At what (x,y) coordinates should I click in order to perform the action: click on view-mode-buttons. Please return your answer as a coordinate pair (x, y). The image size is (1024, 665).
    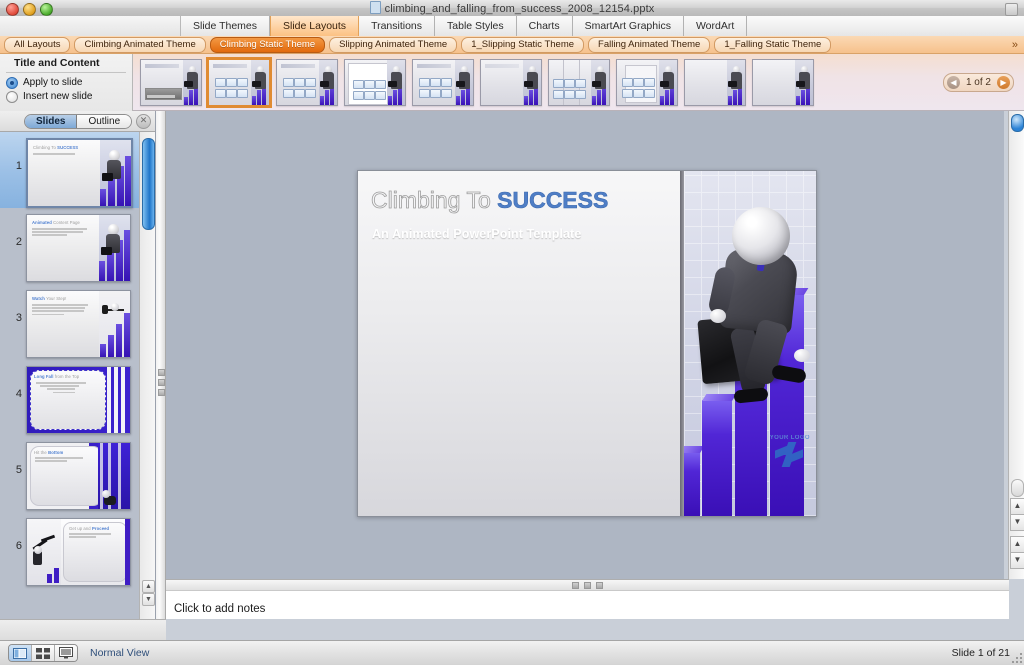
    Looking at the image, I should click on (43, 653).